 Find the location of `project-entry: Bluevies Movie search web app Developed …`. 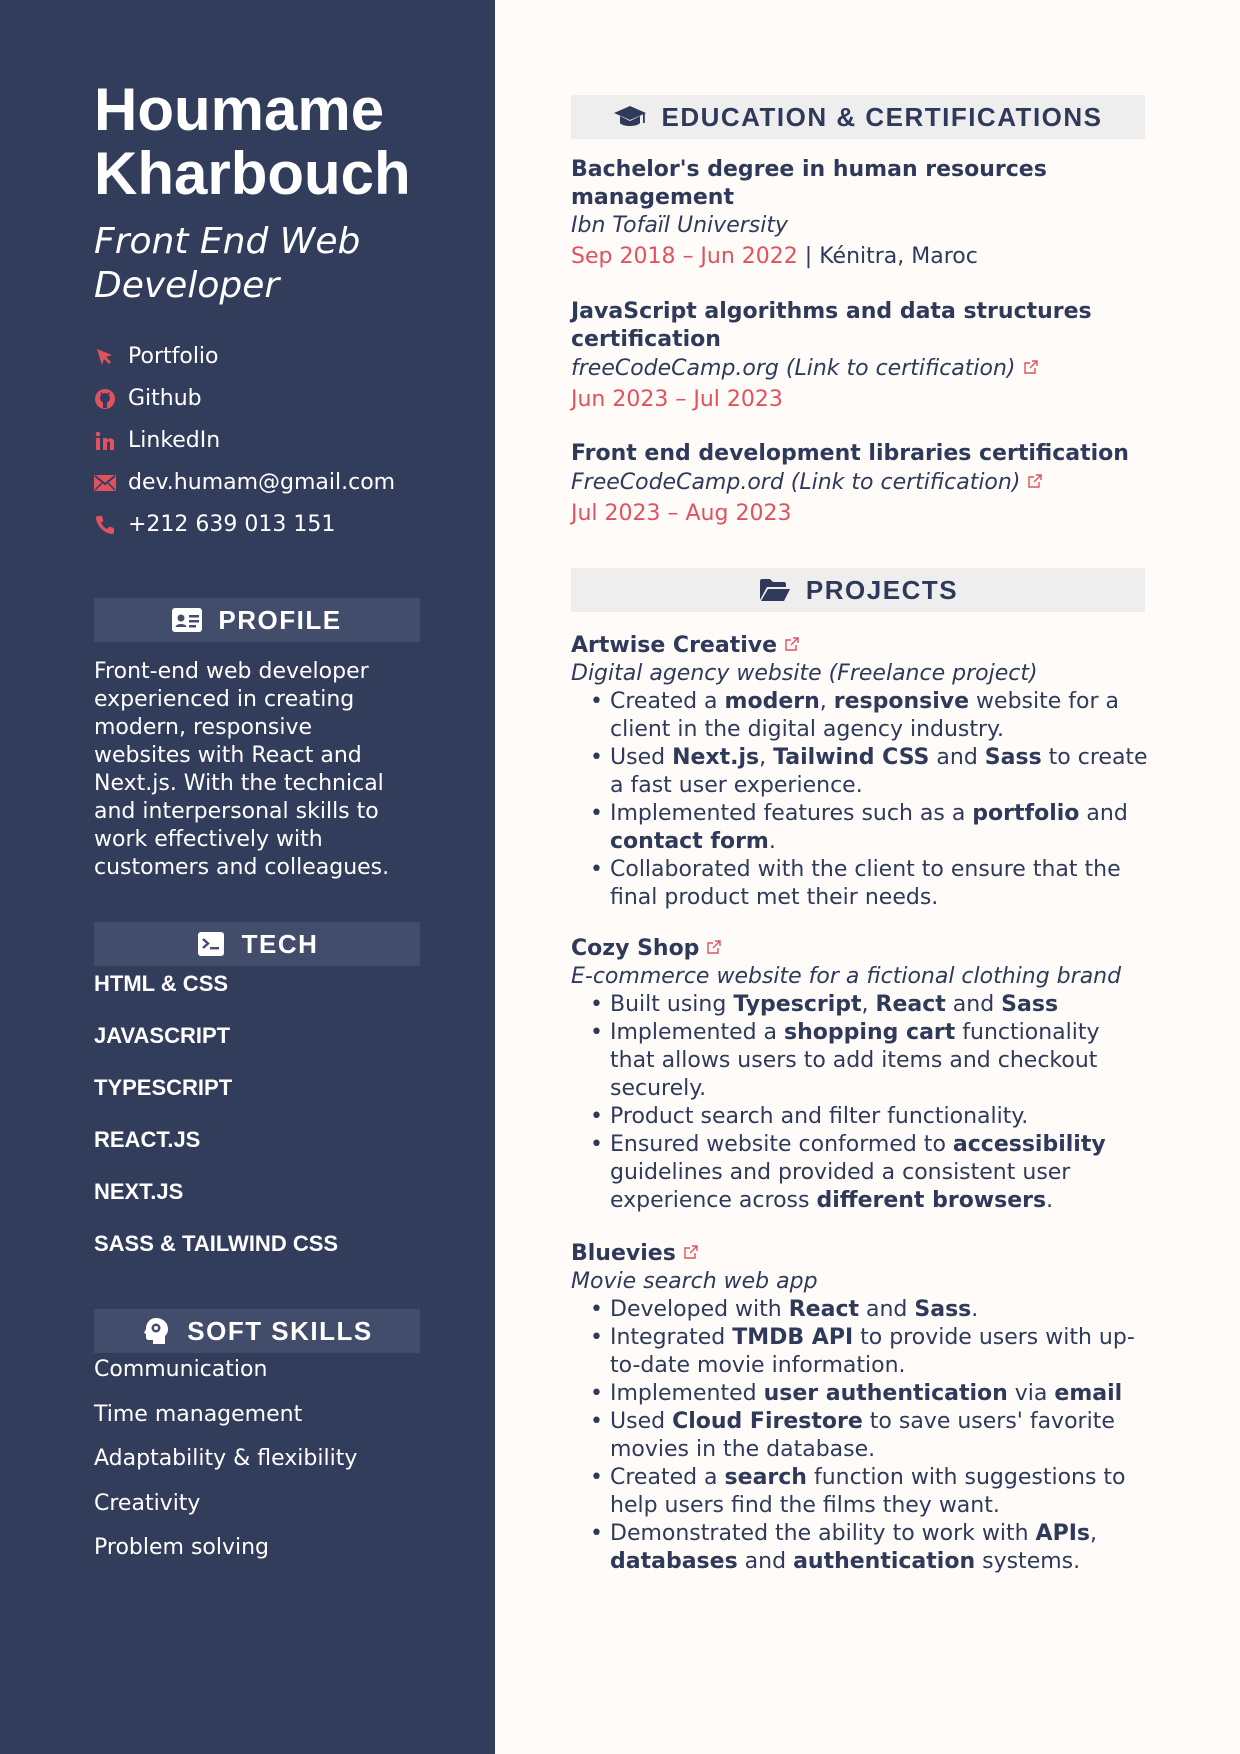

project-entry: Bluevies Movie search web app Developed … is located at coordinates (861, 1407).